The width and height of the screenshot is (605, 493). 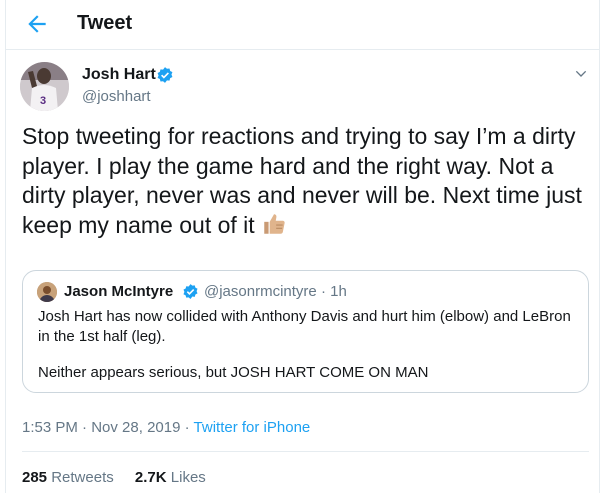 I want to click on quote-author-handle: @jasonrmcintyre · 1h, so click(x=275, y=291).